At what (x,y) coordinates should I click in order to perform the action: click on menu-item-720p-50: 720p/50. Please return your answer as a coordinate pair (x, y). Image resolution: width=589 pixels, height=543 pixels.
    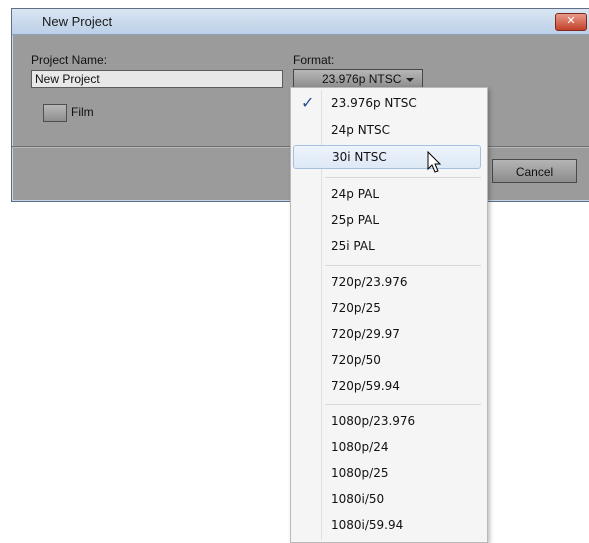
    Looking at the image, I should click on (387, 360).